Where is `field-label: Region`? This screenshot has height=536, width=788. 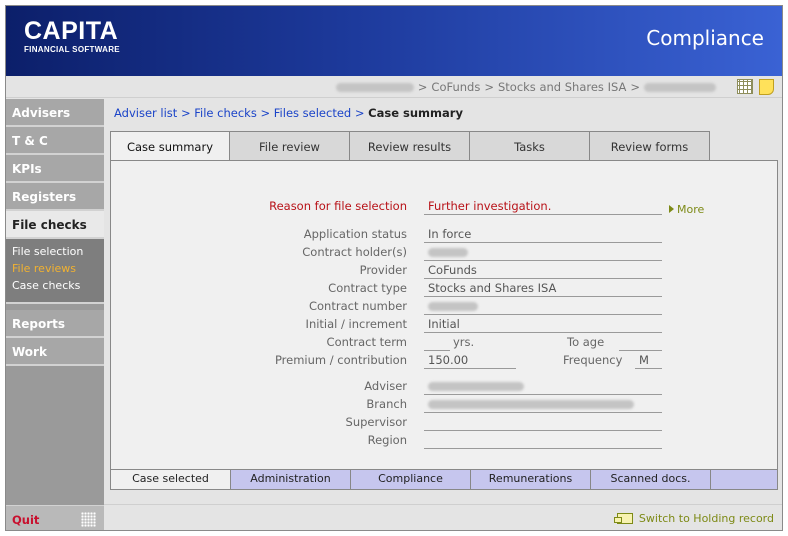 field-label: Region is located at coordinates (387, 440).